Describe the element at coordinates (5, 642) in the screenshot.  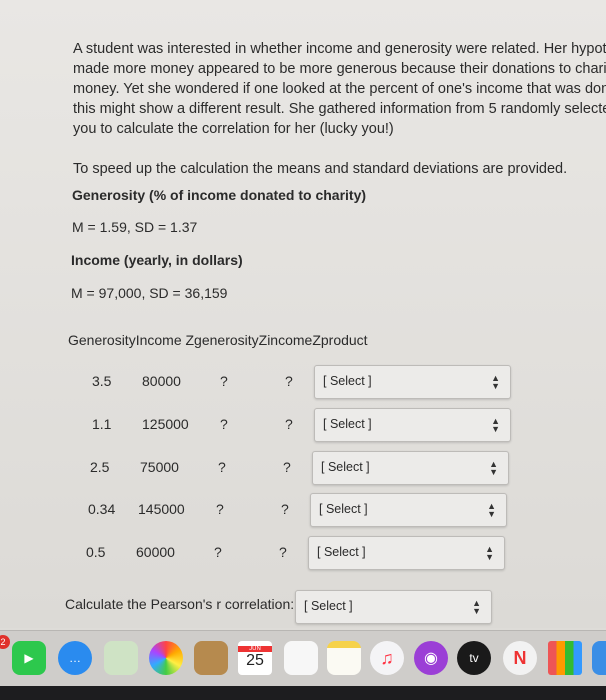
I see `notification-badge: 2` at that location.